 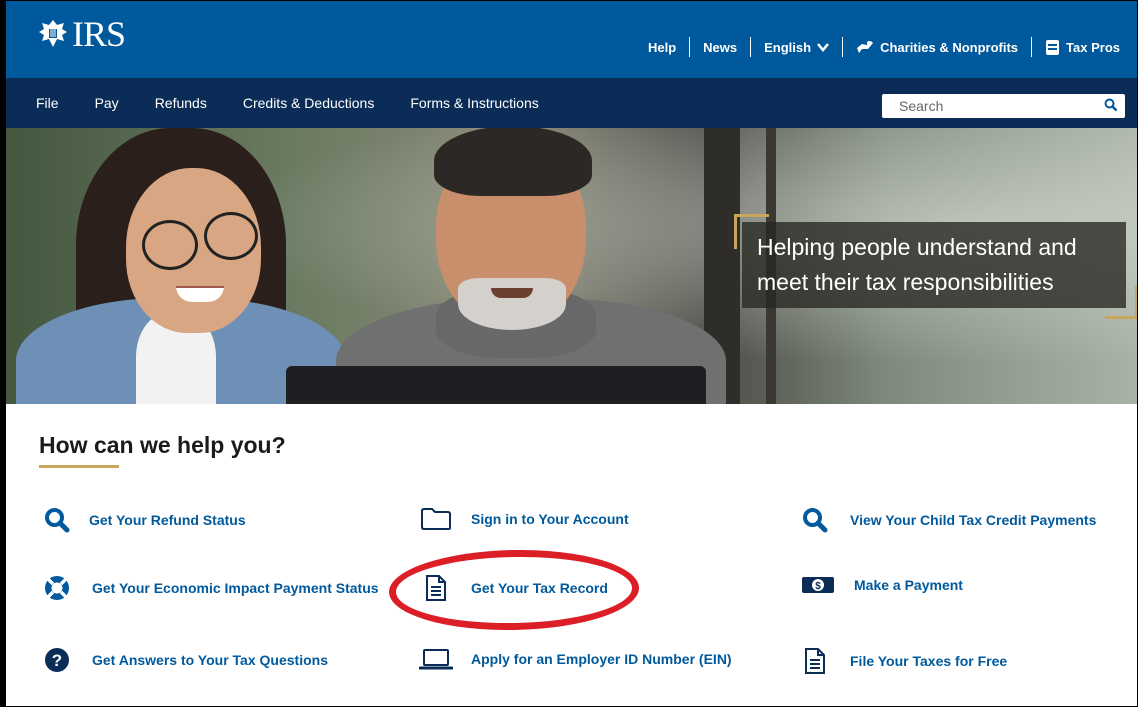 I want to click on task-label: View Your Child Tax Credit Payments, so click(x=973, y=520).